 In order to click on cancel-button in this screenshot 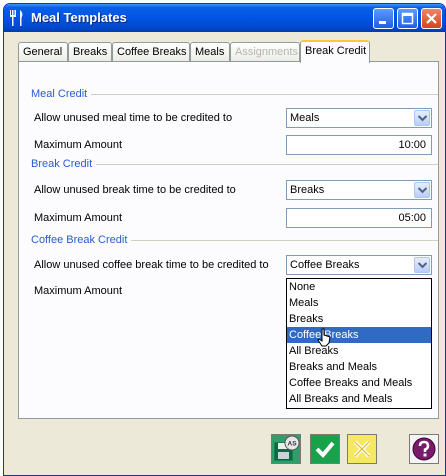, I will do `click(362, 449)`.